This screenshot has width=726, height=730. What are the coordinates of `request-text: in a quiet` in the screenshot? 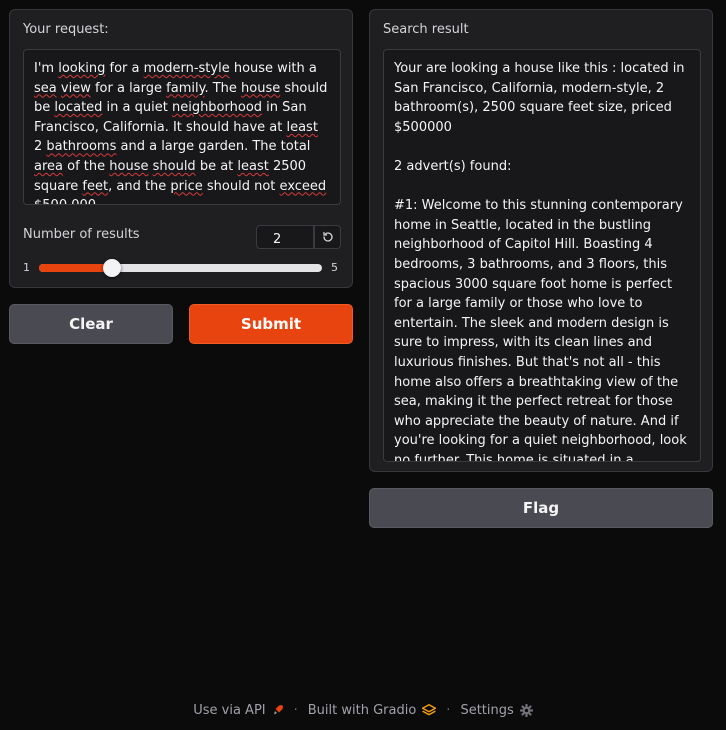 It's located at (137, 108).